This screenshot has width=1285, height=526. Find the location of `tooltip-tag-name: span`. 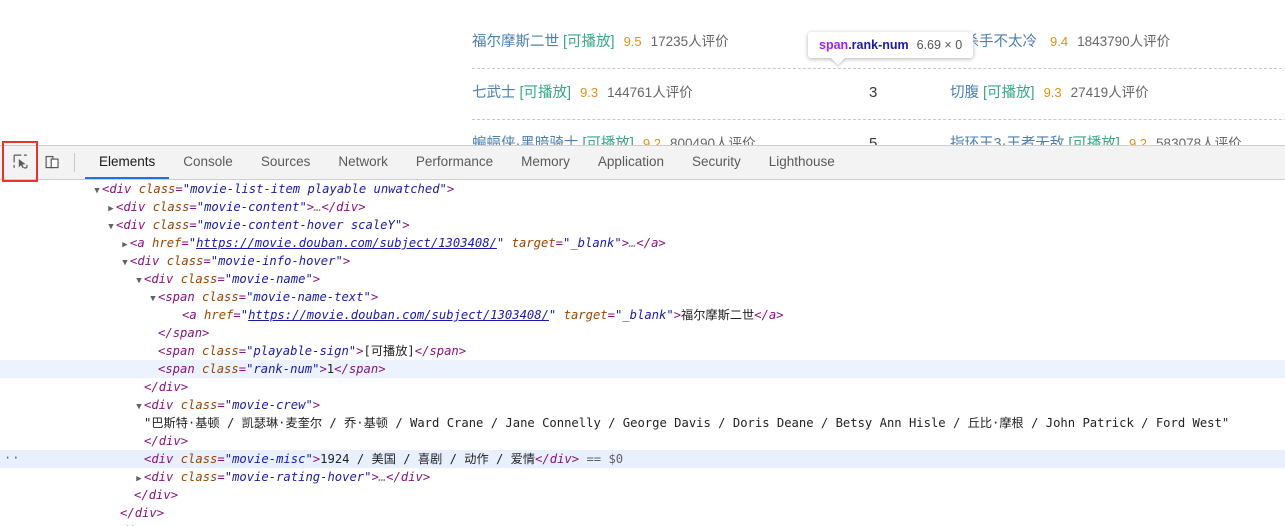

tooltip-tag-name: span is located at coordinates (834, 45).